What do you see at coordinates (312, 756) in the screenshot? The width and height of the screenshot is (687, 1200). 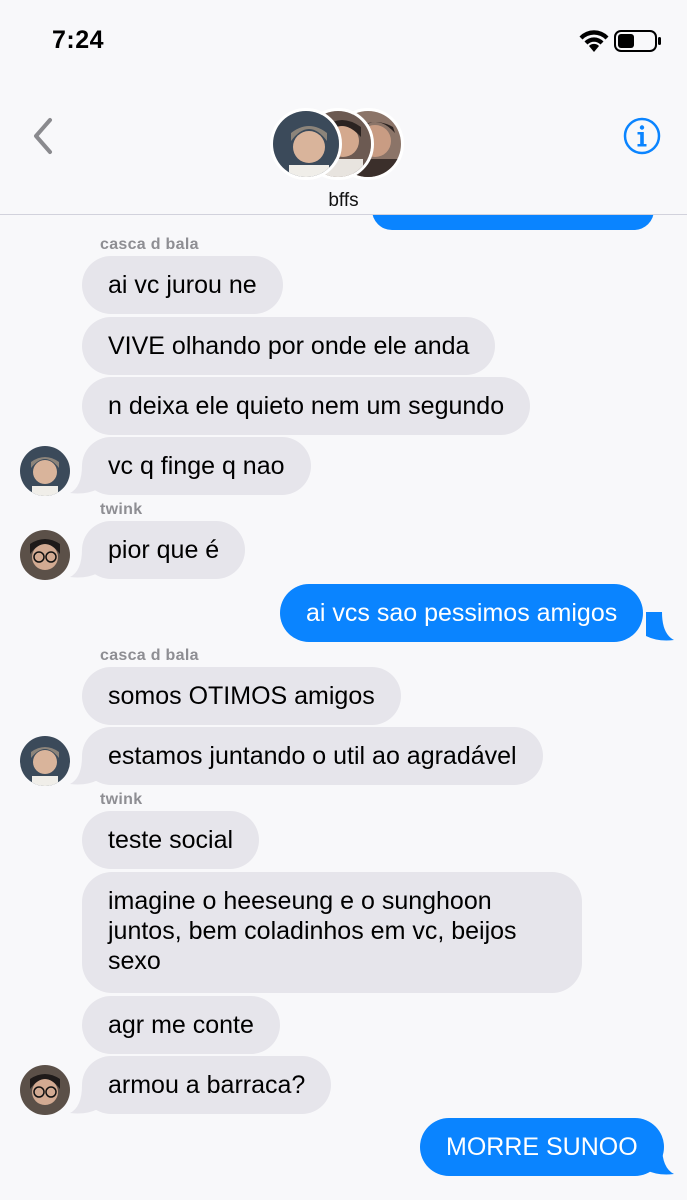 I see `message-bubble: estamos juntando o util ao agradável` at bounding box center [312, 756].